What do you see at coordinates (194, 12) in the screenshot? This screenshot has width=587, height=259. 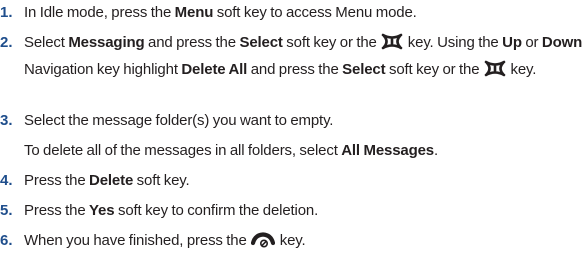 I see `keyword: Menu` at bounding box center [194, 12].